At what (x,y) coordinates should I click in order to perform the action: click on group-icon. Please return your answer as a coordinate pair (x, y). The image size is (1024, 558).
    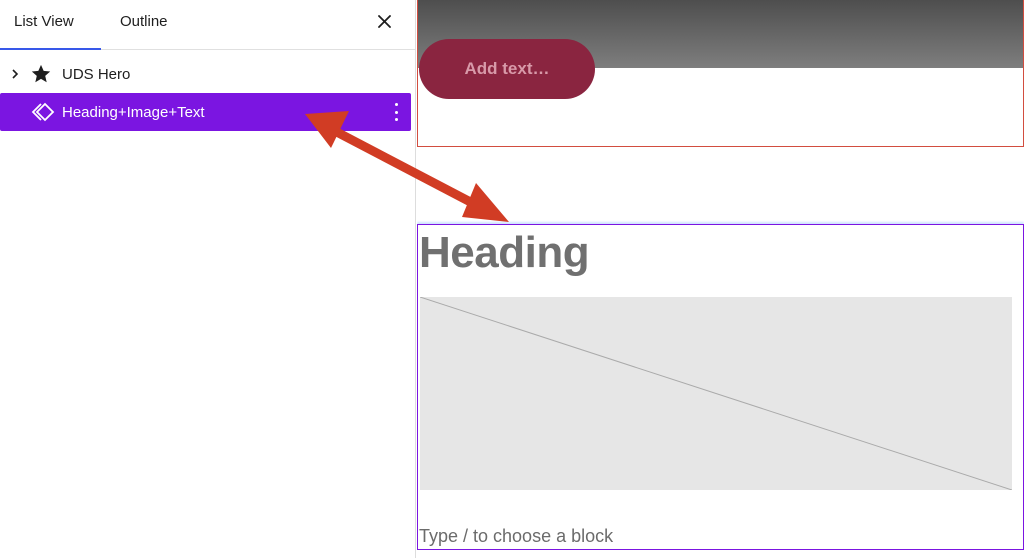
    Looking at the image, I should click on (43, 112).